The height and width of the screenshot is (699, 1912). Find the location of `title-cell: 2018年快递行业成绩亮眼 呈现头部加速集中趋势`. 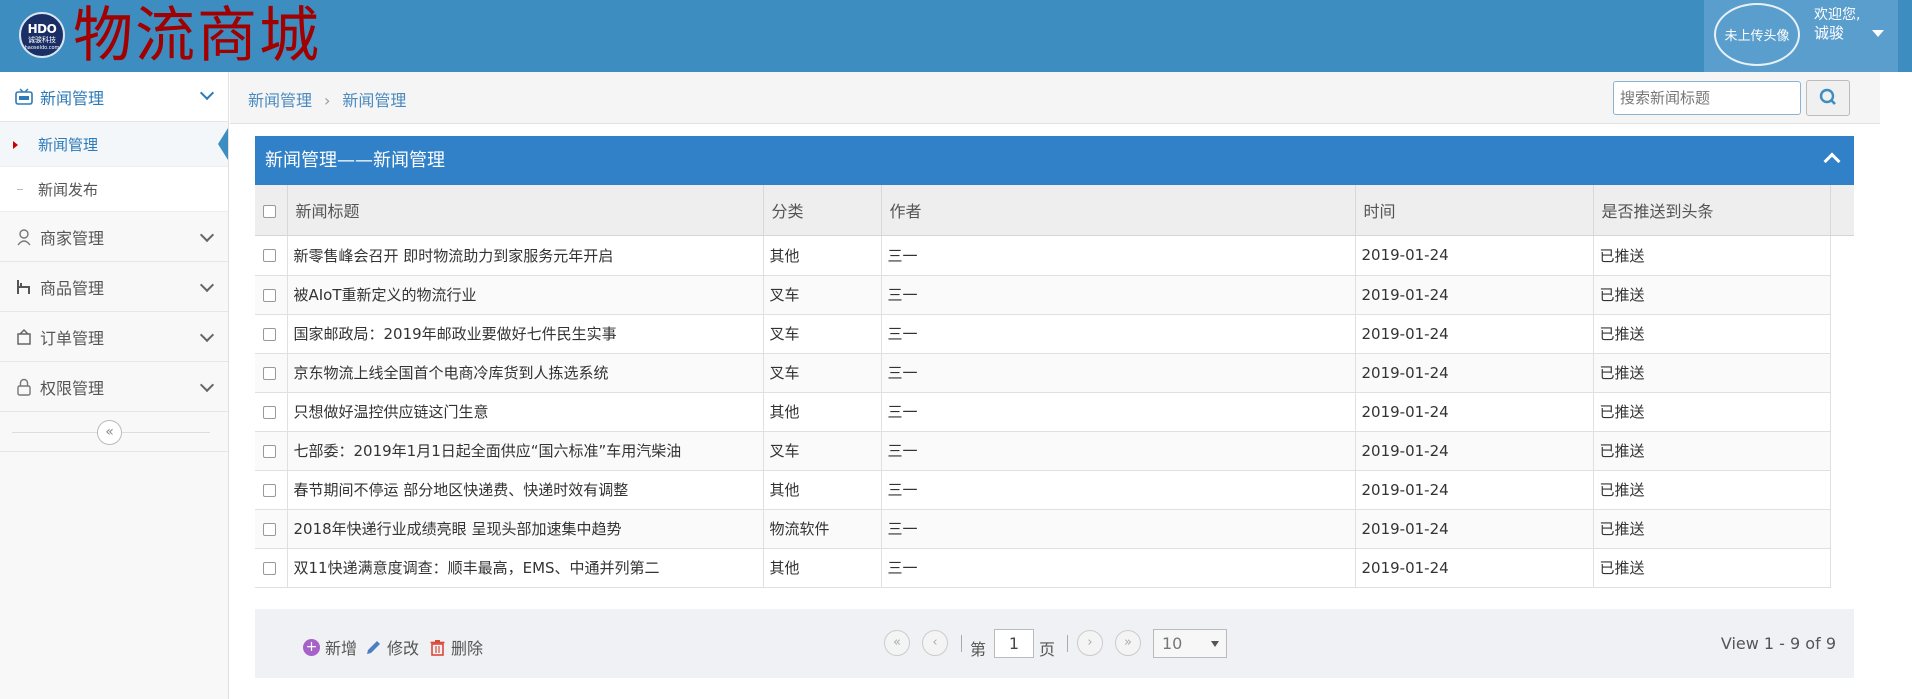

title-cell: 2018年快递行业成绩亮眼 呈现头部加速集中趋势 is located at coordinates (525, 529).